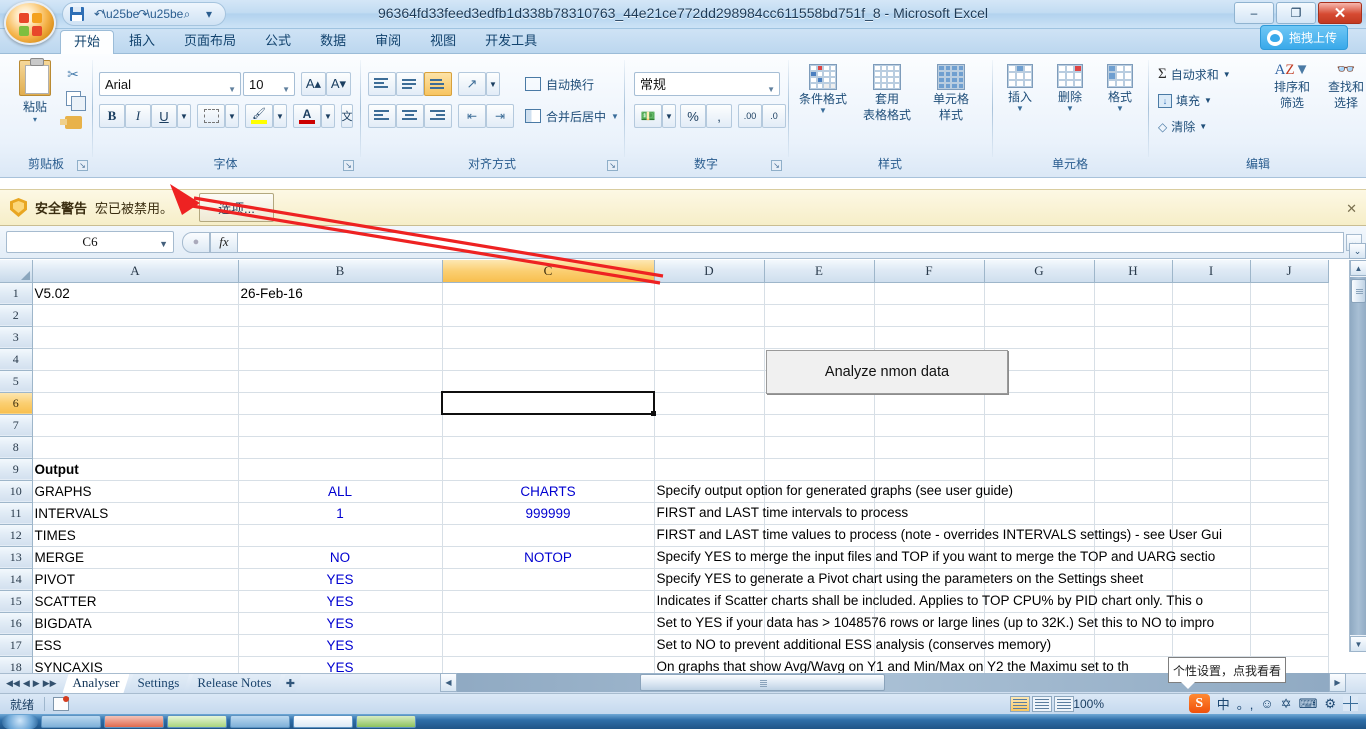 The width and height of the screenshot is (1366, 729). What do you see at coordinates (774, 116) in the screenshot?
I see `decrease-decimal-button: .0` at bounding box center [774, 116].